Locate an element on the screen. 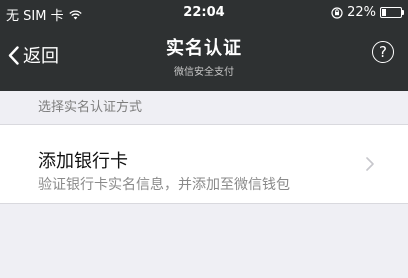 This screenshot has height=278, width=408. battery-fill is located at coordinates (384, 12).